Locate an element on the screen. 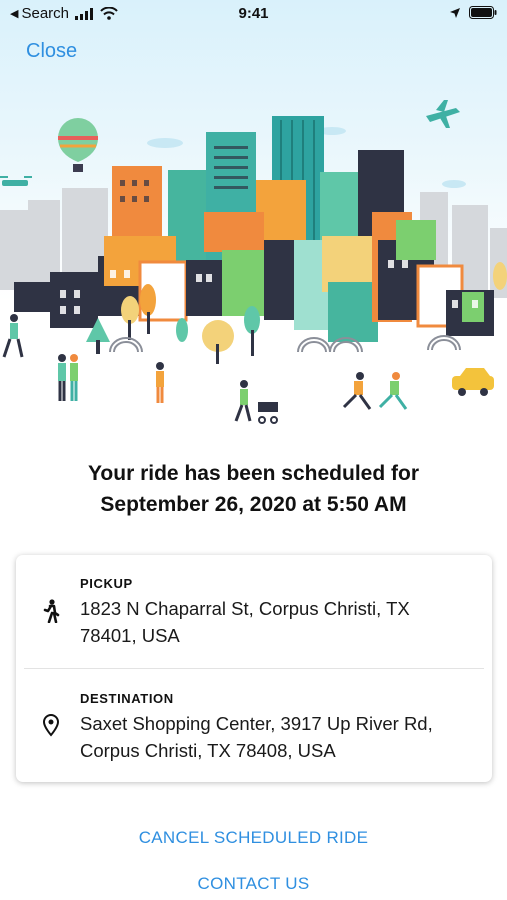  pickup-address-line-2: 78401, USA is located at coordinates (130, 635).